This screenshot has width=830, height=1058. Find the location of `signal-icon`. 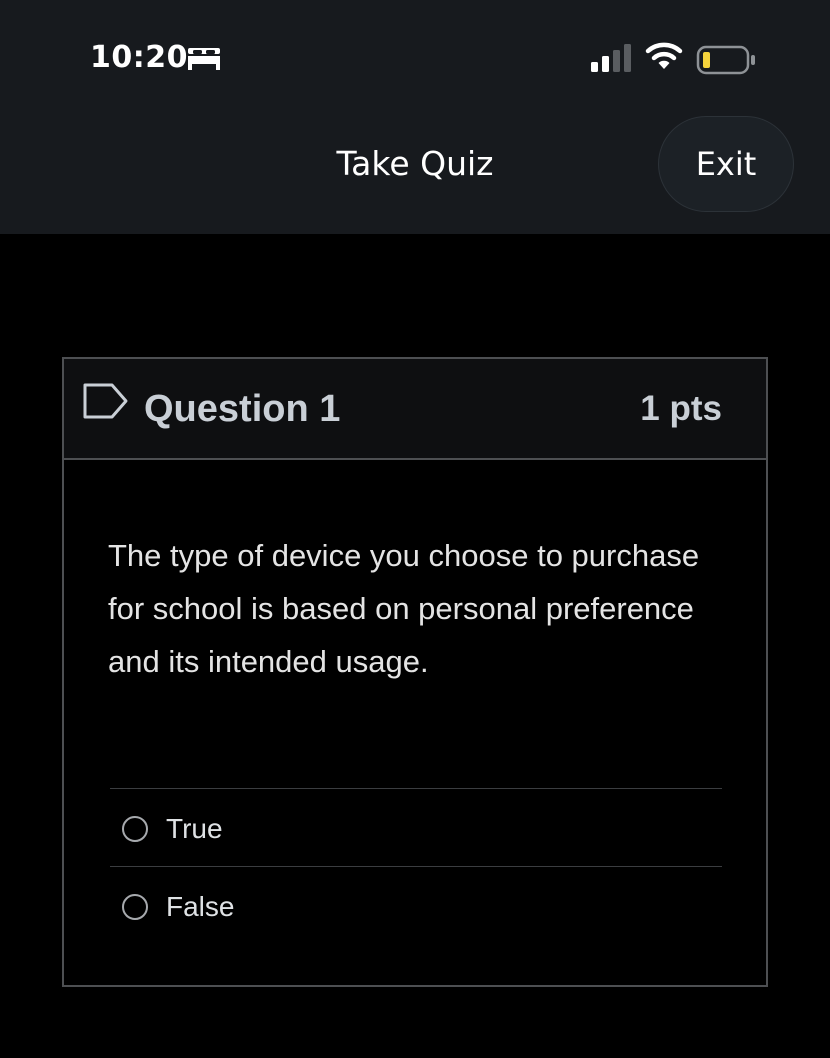

signal-icon is located at coordinates (611, 58).